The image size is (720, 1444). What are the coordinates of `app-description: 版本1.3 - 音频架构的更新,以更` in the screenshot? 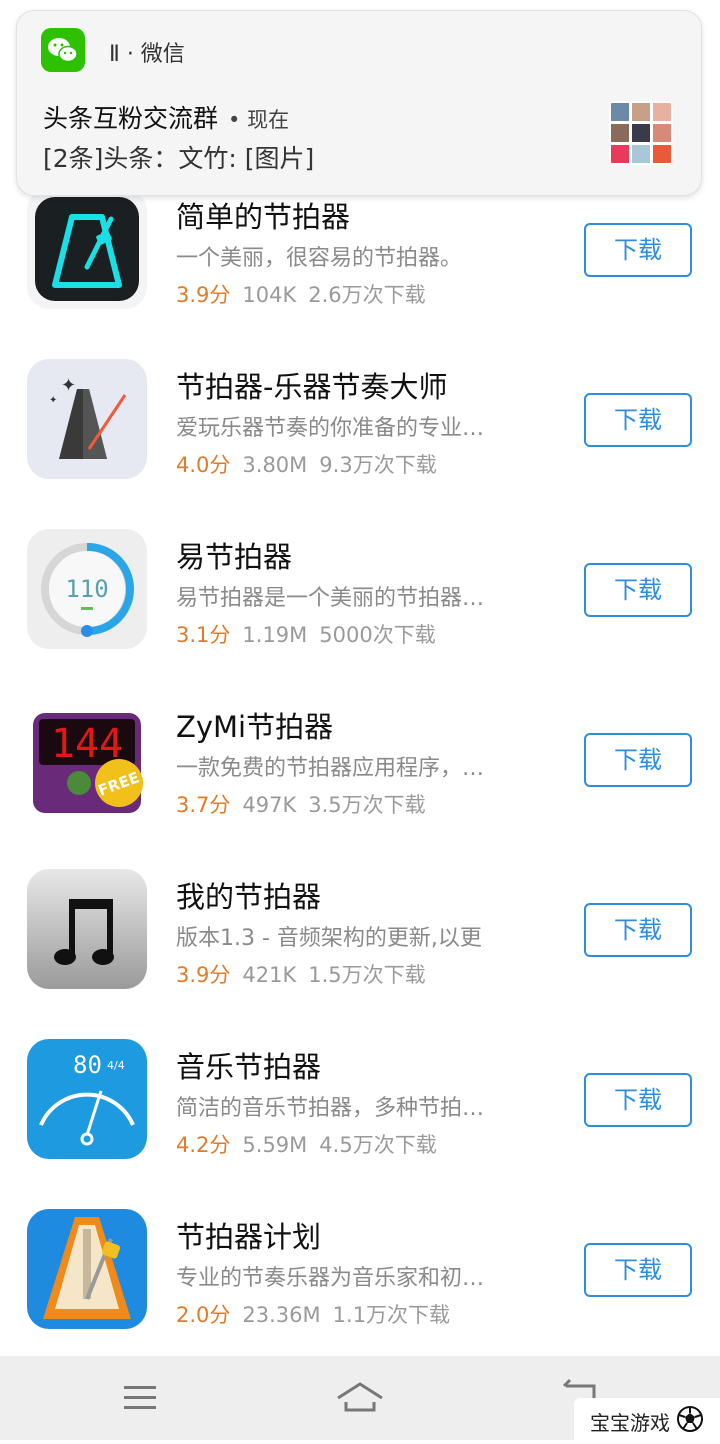 It's located at (329, 938).